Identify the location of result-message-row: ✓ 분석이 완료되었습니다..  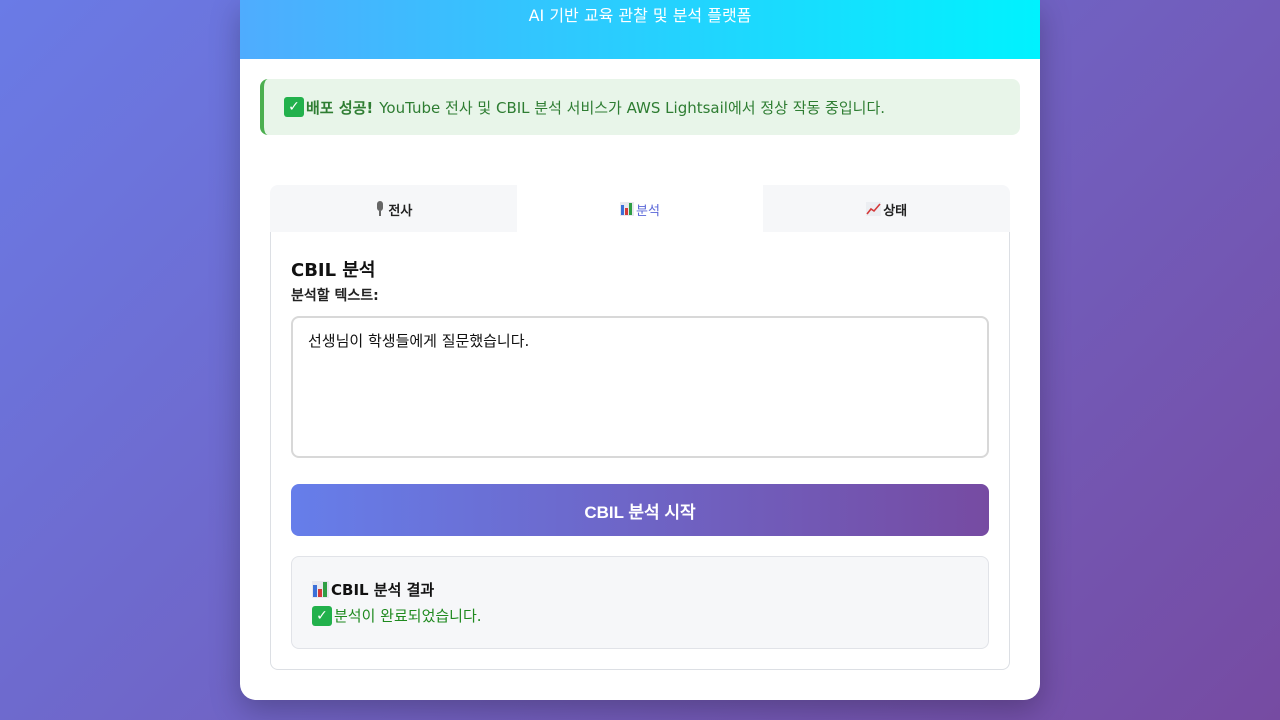
(397, 615).